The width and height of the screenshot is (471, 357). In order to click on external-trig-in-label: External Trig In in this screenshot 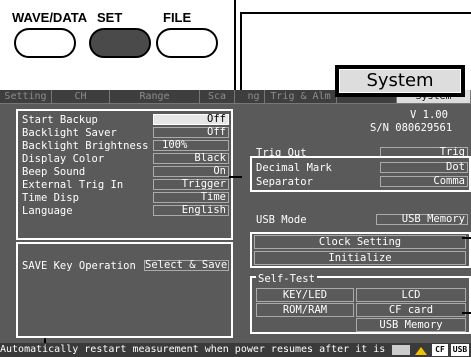, I will do `click(73, 185)`.